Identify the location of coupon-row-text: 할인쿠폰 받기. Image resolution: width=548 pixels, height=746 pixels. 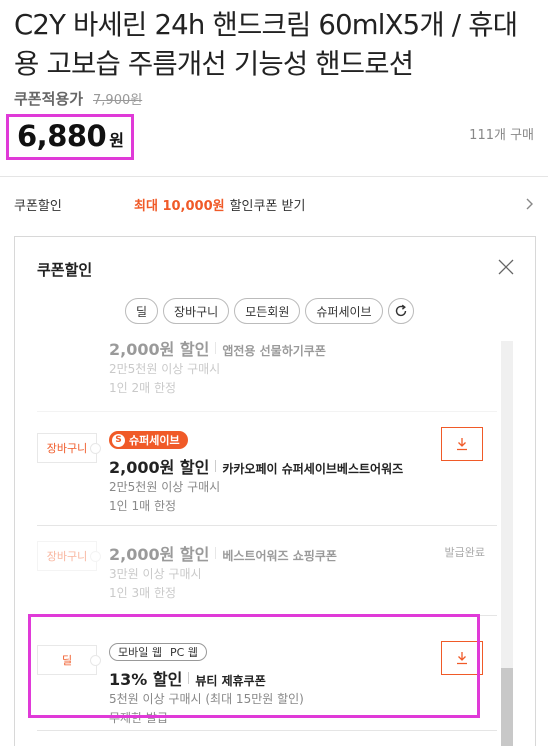
(267, 206).